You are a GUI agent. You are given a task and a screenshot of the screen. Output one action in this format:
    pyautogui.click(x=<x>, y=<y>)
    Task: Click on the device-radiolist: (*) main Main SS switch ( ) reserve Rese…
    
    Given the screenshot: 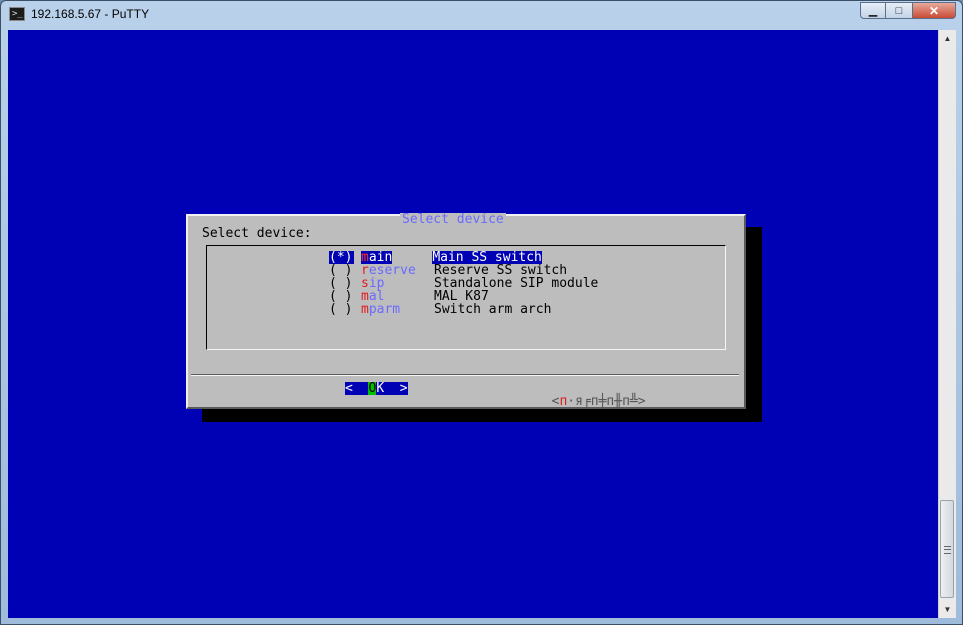 What is the action you would take?
    pyautogui.click(x=466, y=297)
    